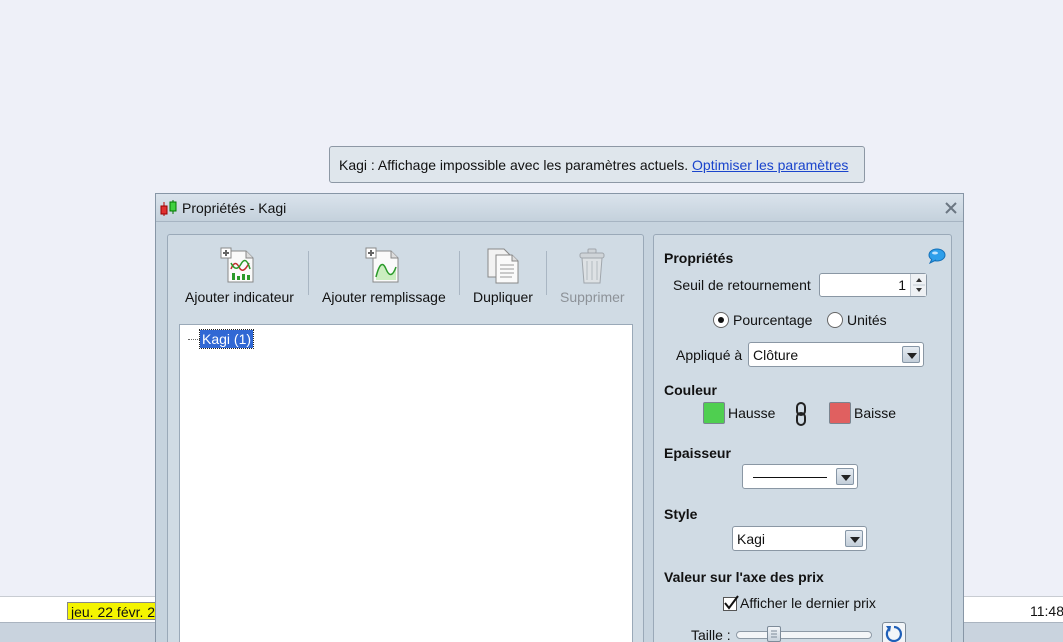 This screenshot has height=642, width=1063. What do you see at coordinates (592, 266) in the screenshot?
I see `trash-icon` at bounding box center [592, 266].